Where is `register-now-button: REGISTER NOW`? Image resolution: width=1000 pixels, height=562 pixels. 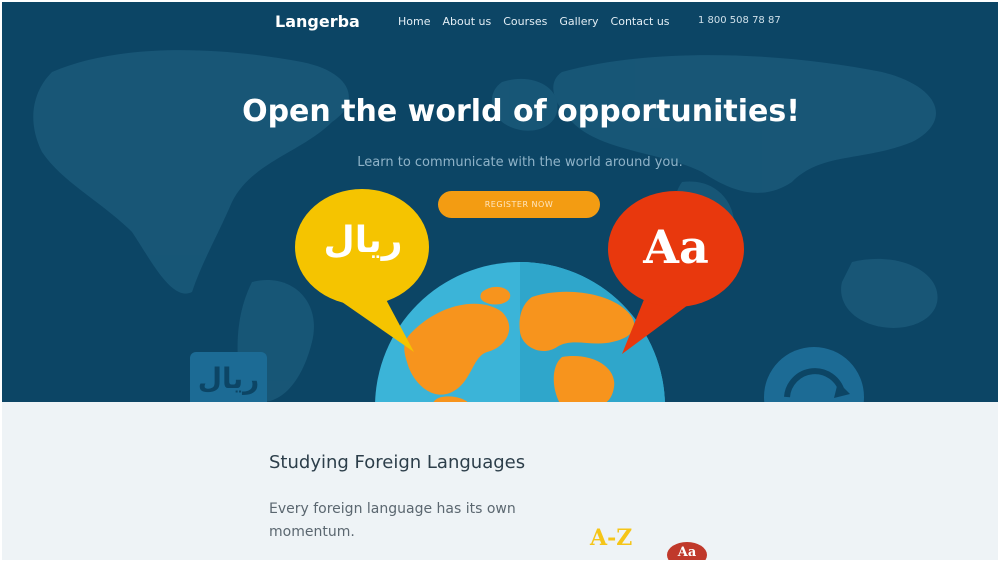 register-now-button: REGISTER NOW is located at coordinates (519, 204).